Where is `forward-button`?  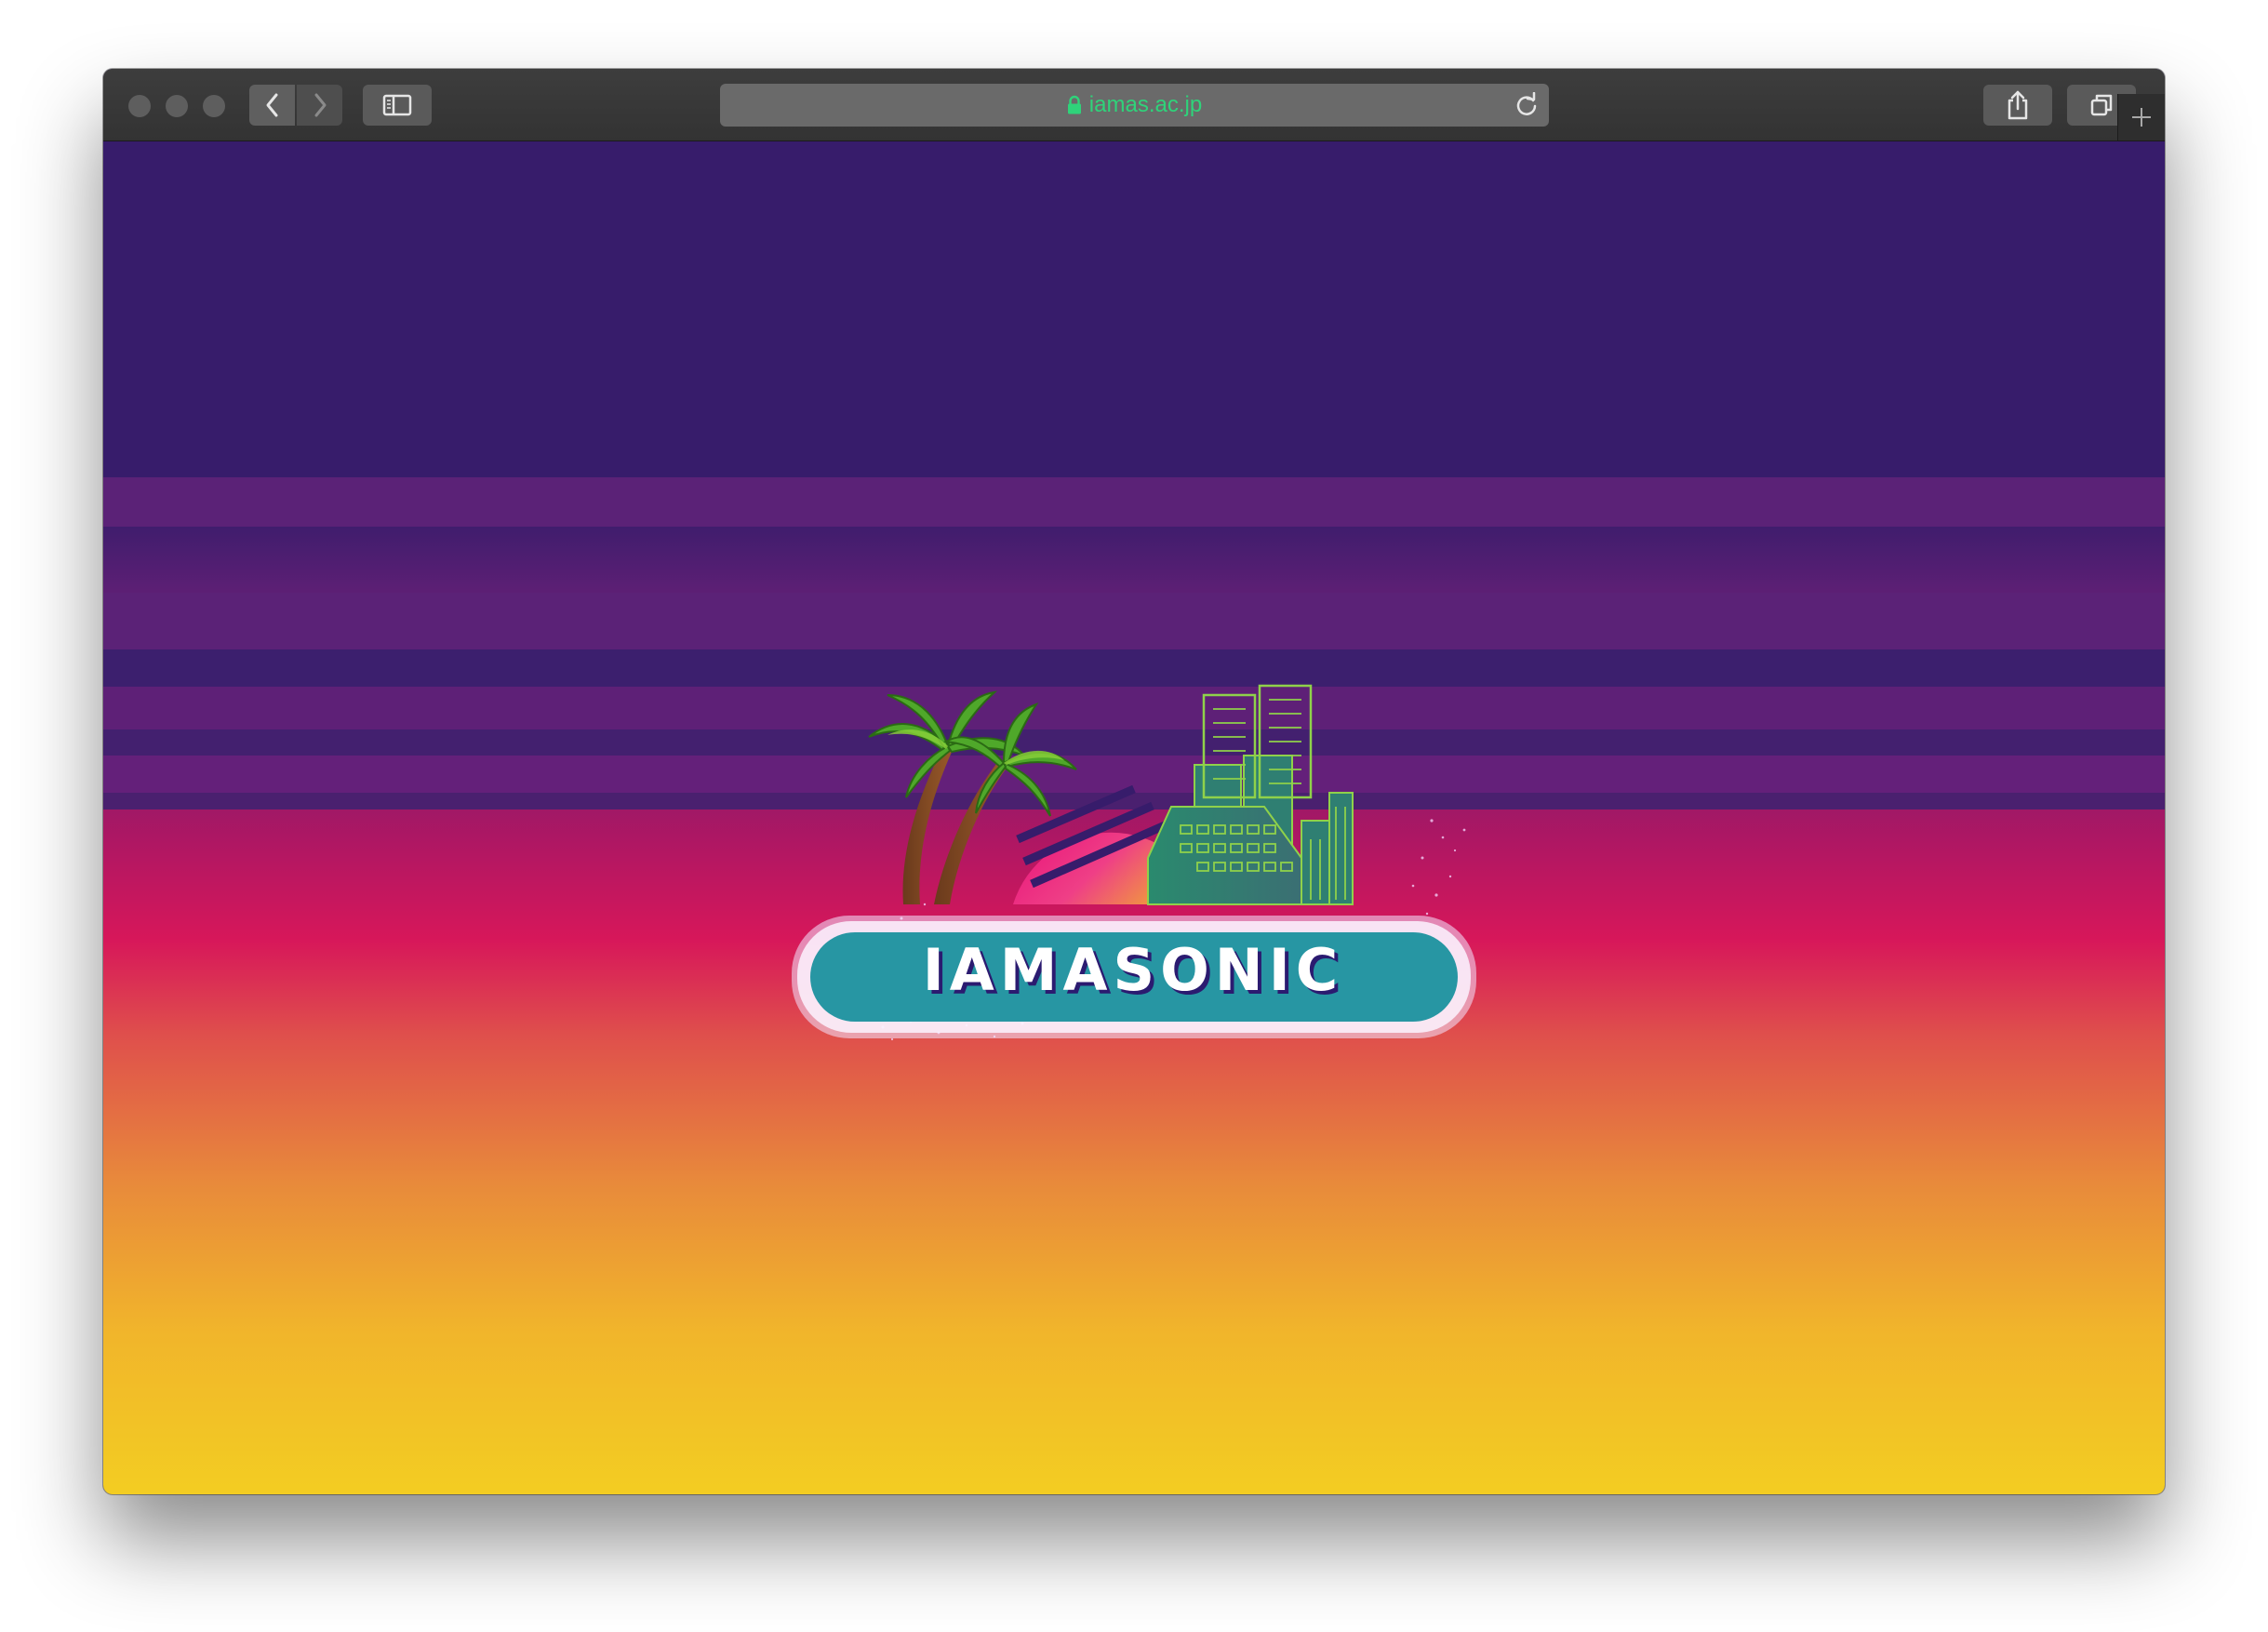 forward-button is located at coordinates (319, 105).